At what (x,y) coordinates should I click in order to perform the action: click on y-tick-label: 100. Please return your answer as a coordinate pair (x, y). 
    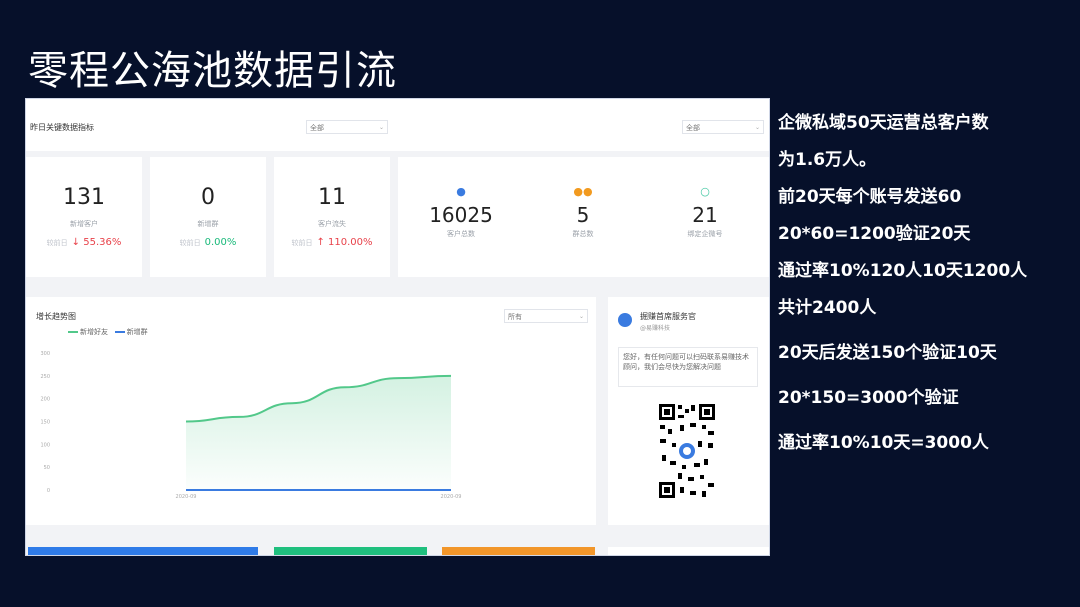
    Looking at the image, I should click on (45, 445).